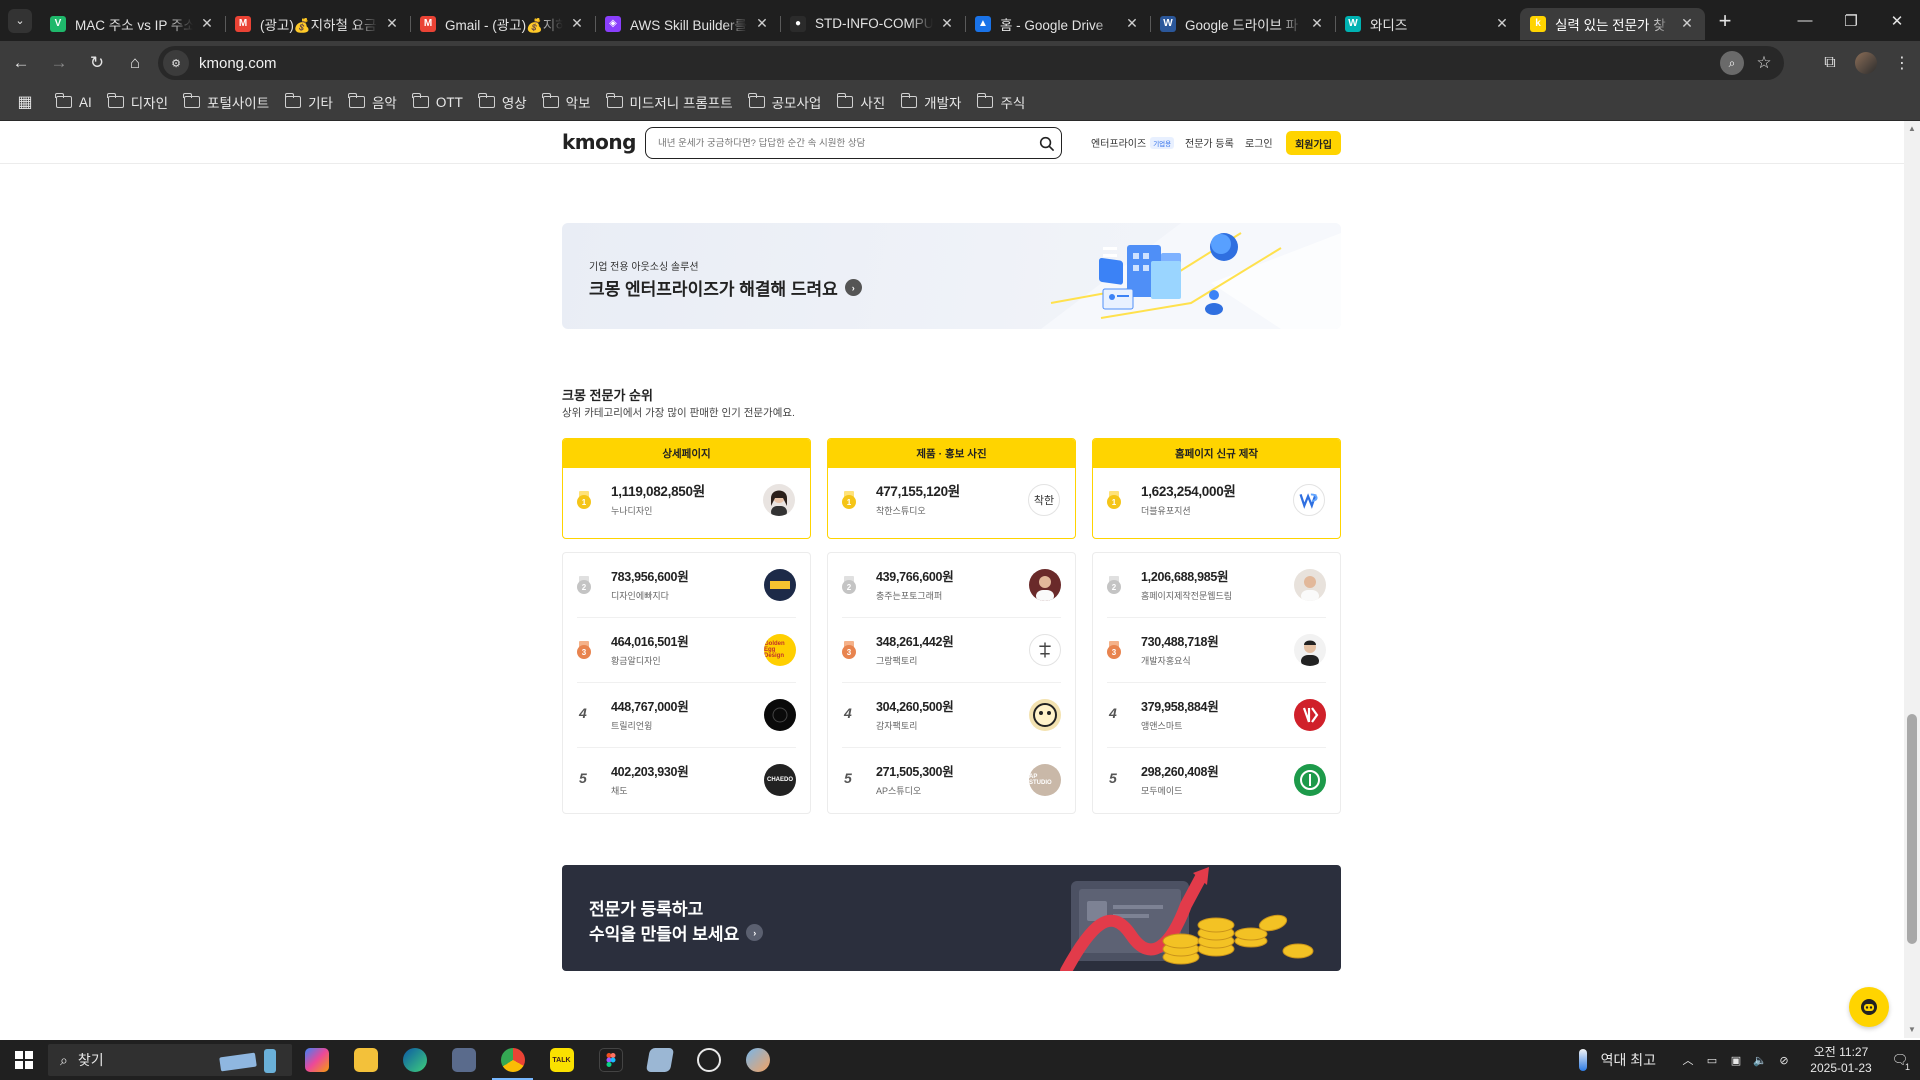  What do you see at coordinates (170, 1060) in the screenshot?
I see `taskbar-search: ⌕ 찾기` at bounding box center [170, 1060].